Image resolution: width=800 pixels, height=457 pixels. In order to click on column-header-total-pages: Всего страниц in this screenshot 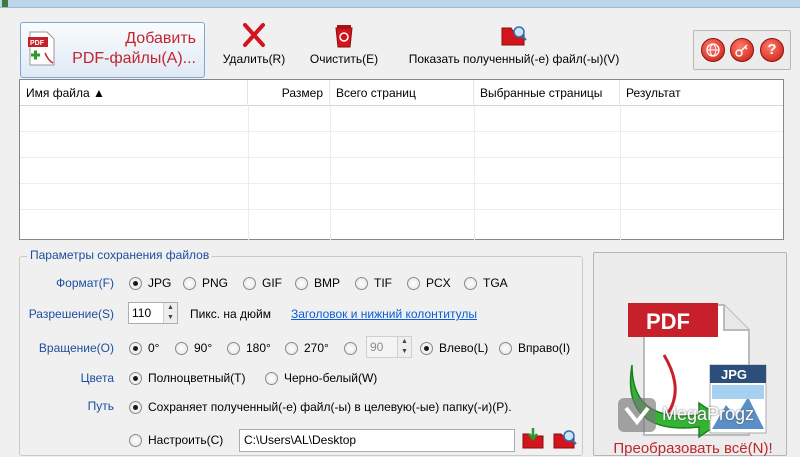, I will do `click(402, 93)`.